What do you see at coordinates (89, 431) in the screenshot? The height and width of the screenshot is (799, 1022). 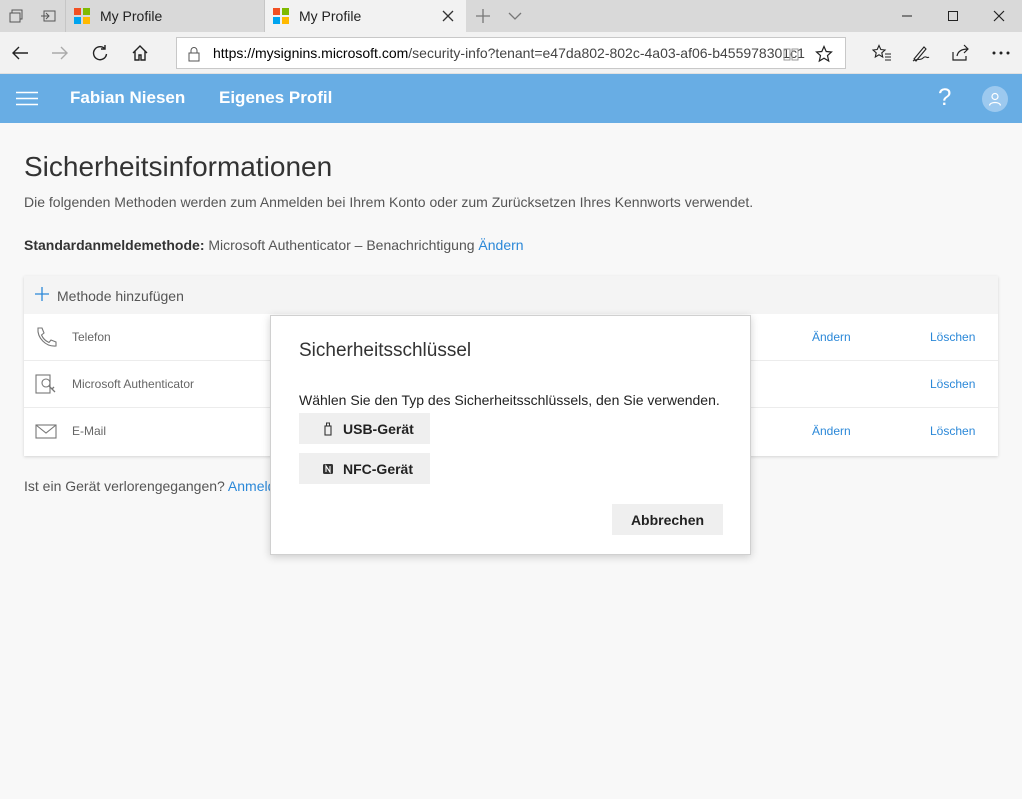 I see `method-name: E-Mail` at bounding box center [89, 431].